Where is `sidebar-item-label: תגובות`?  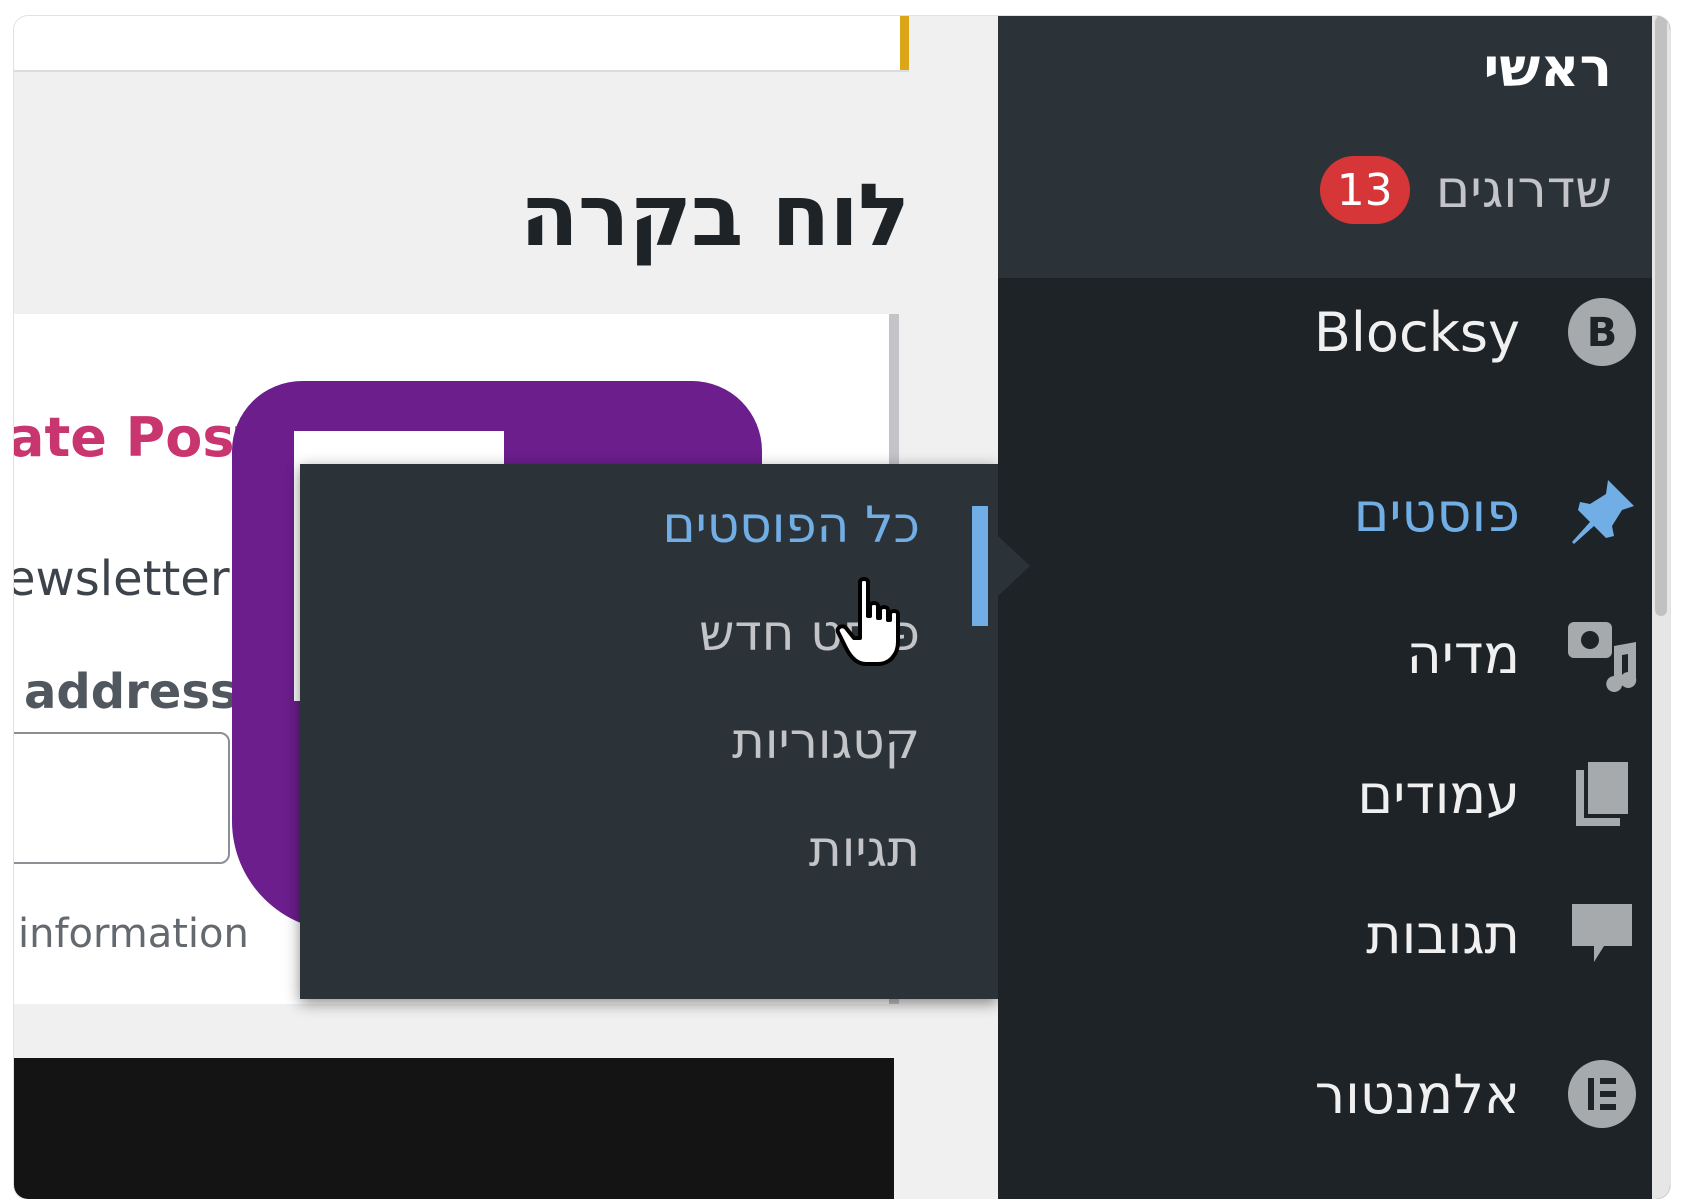
sidebar-item-label: תגובות is located at coordinates (1443, 934).